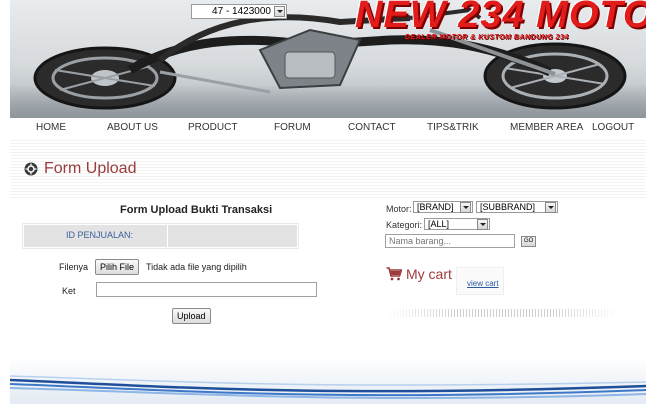 The width and height of the screenshot is (648, 406). I want to click on file-status-text: Tidak ada file yang dipilih, so click(196, 267).